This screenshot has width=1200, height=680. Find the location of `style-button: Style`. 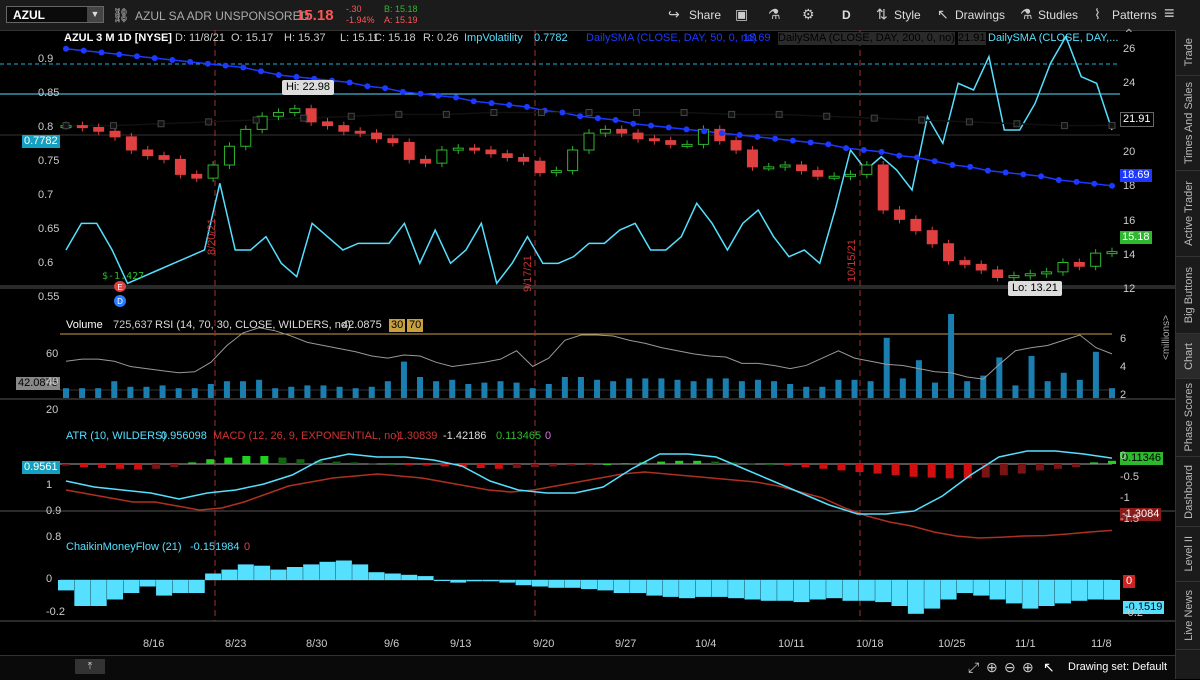

style-button: Style is located at coordinates (907, 15).